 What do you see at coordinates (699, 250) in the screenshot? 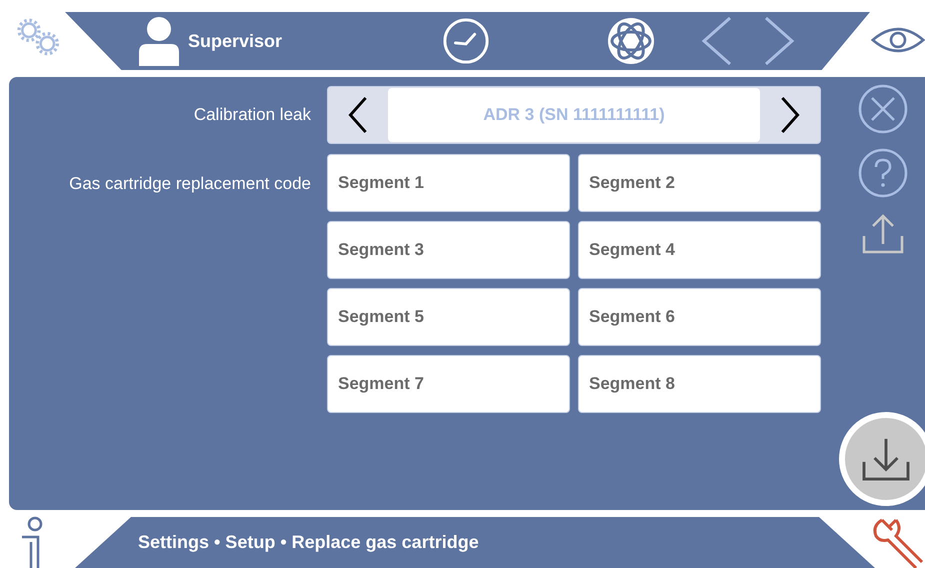
I see `segment-input-field: Segment 4` at bounding box center [699, 250].